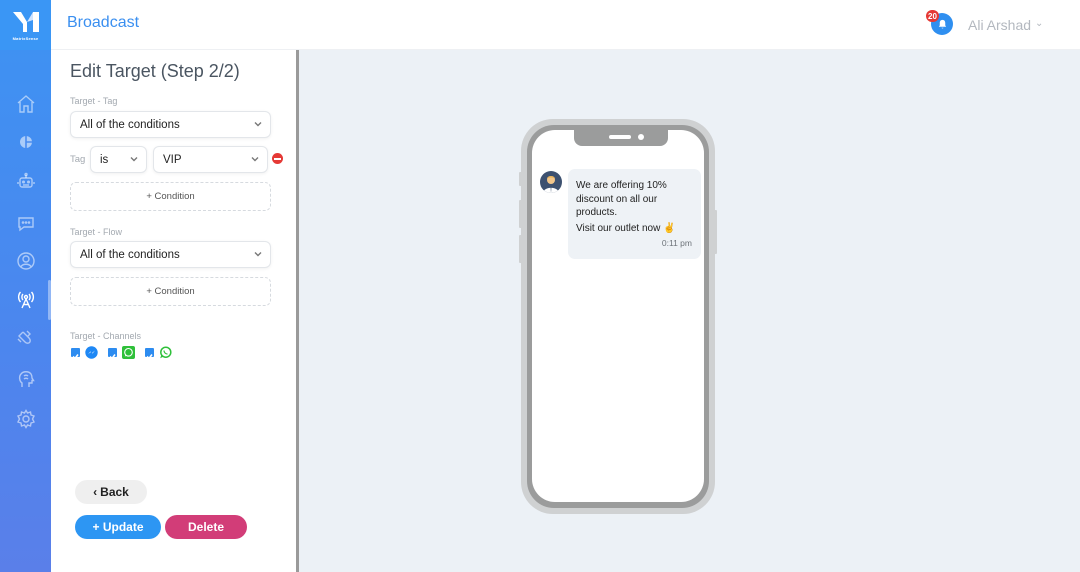 The width and height of the screenshot is (1080, 572). Describe the element at coordinates (95, 492) in the screenshot. I see `chevron-left-icon: ‹` at that location.